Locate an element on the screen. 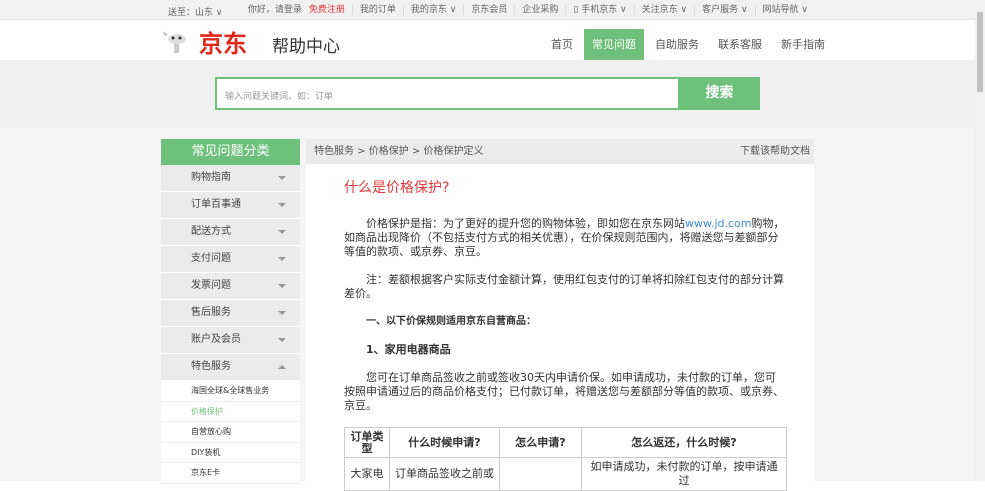 This screenshot has width=985, height=491. jd-logo: 京东 is located at coordinates (204, 41).